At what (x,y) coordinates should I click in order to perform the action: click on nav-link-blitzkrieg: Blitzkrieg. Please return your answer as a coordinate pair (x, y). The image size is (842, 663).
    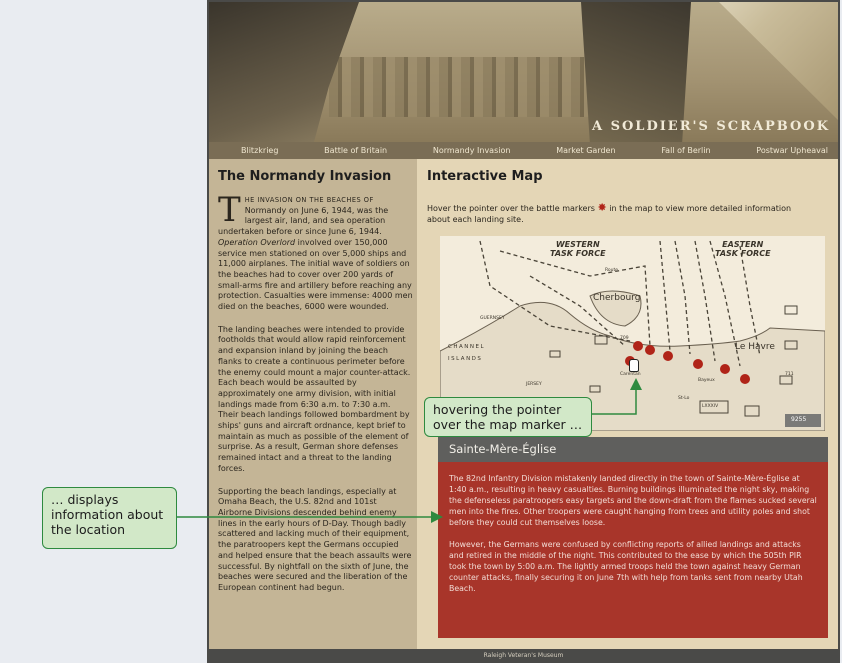
    Looking at the image, I should click on (259, 150).